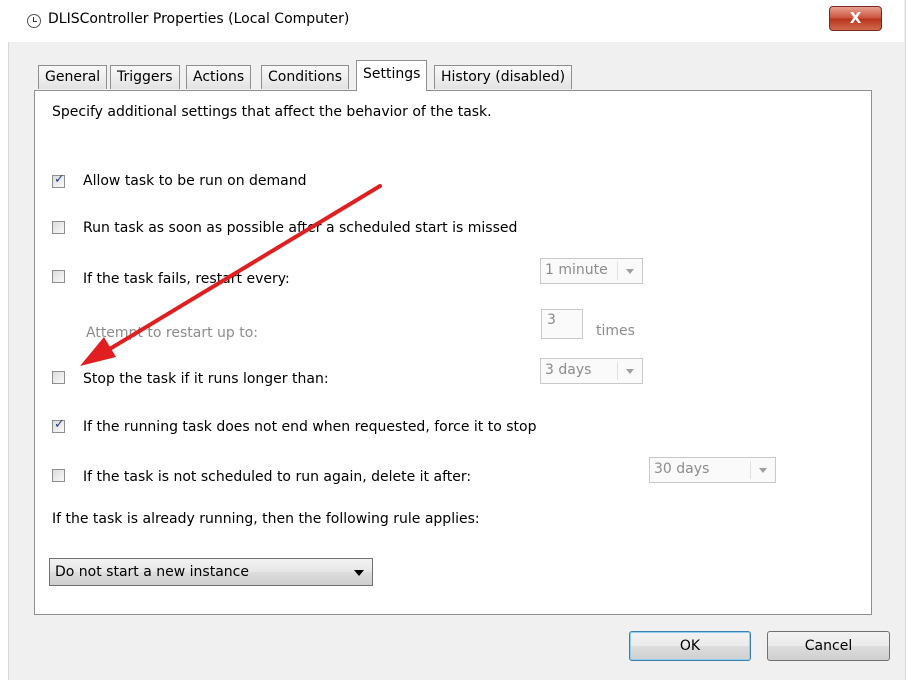  Describe the element at coordinates (855, 18) in the screenshot. I see `close-button: X` at that location.